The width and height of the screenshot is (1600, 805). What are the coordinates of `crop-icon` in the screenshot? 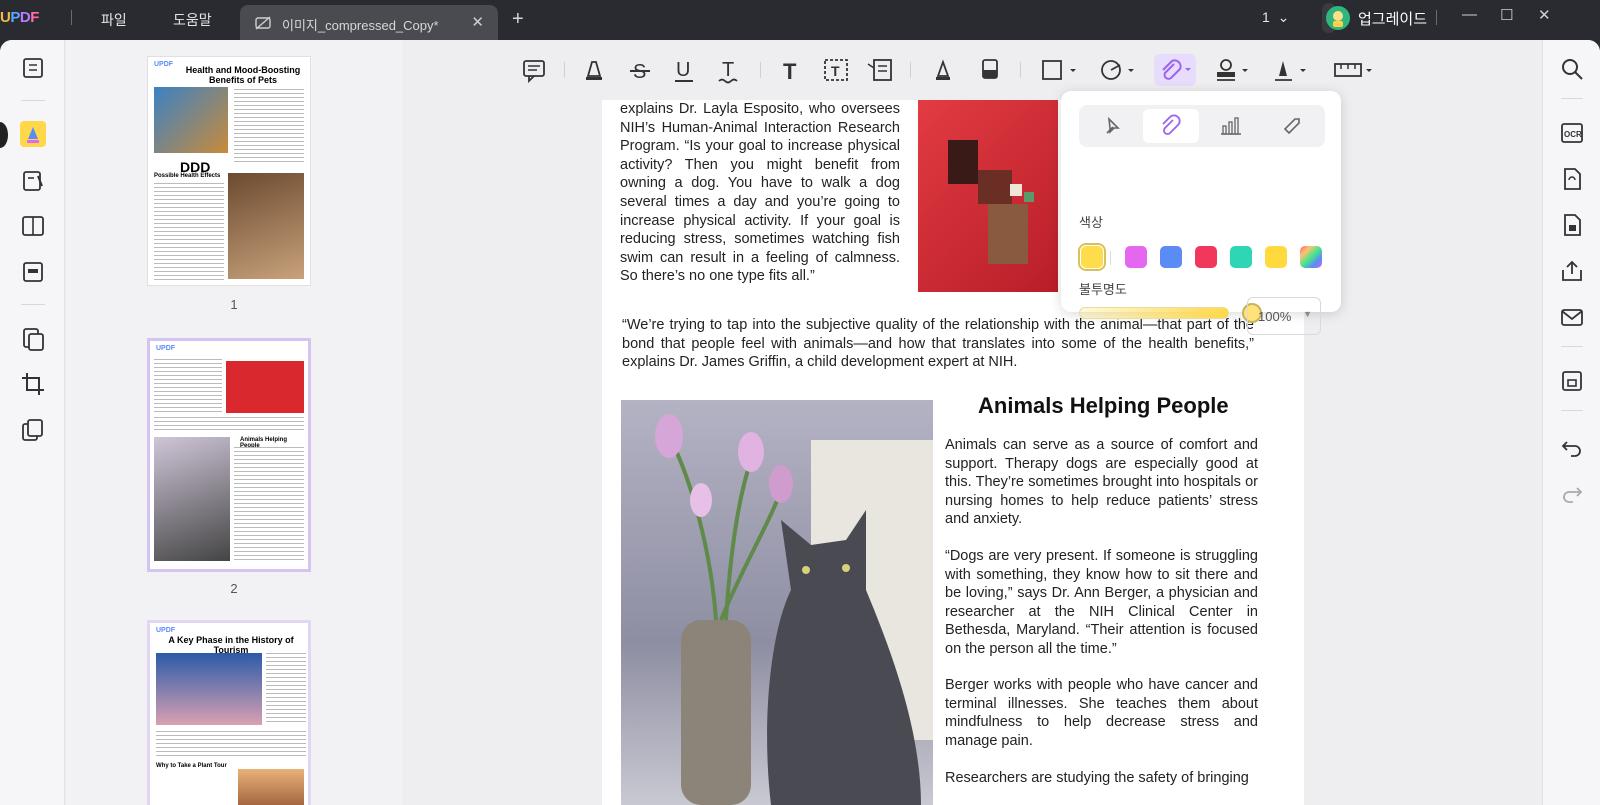 It's located at (33, 384).